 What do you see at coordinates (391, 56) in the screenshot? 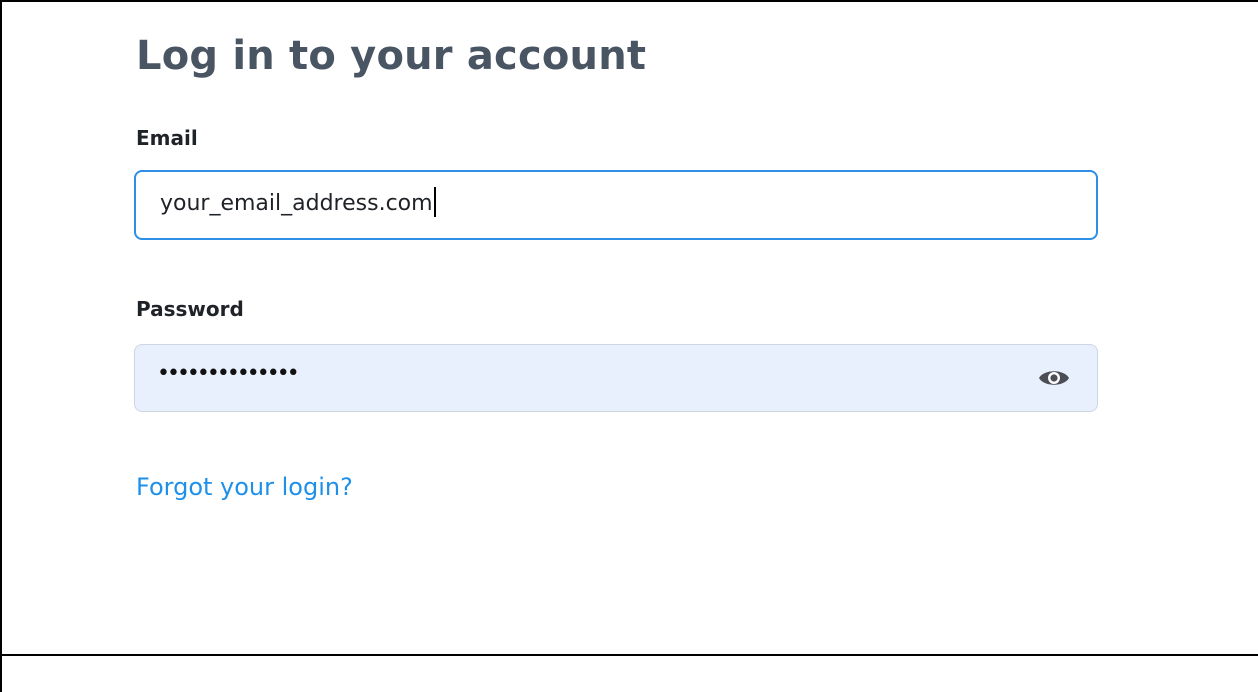
I see `page-title: Log in to your account` at bounding box center [391, 56].